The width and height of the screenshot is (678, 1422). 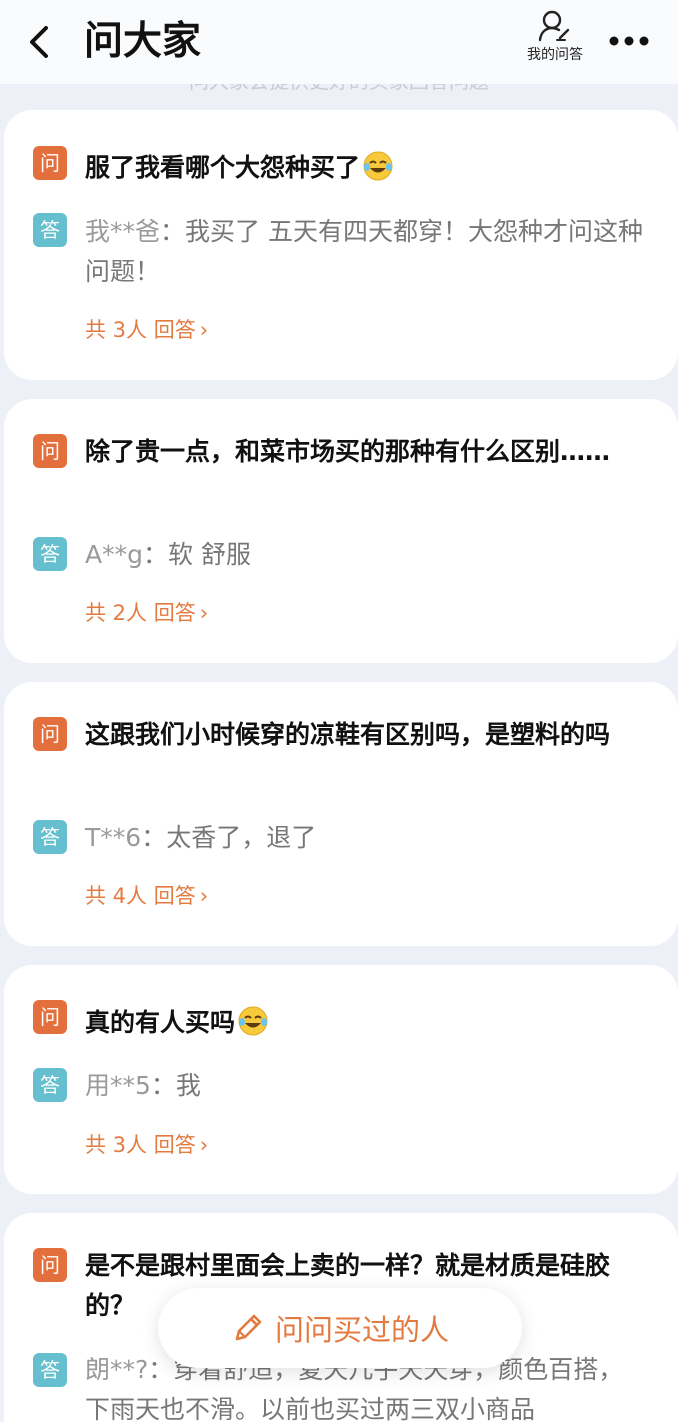 What do you see at coordinates (554, 26) in the screenshot?
I see `user-edit-icon` at bounding box center [554, 26].